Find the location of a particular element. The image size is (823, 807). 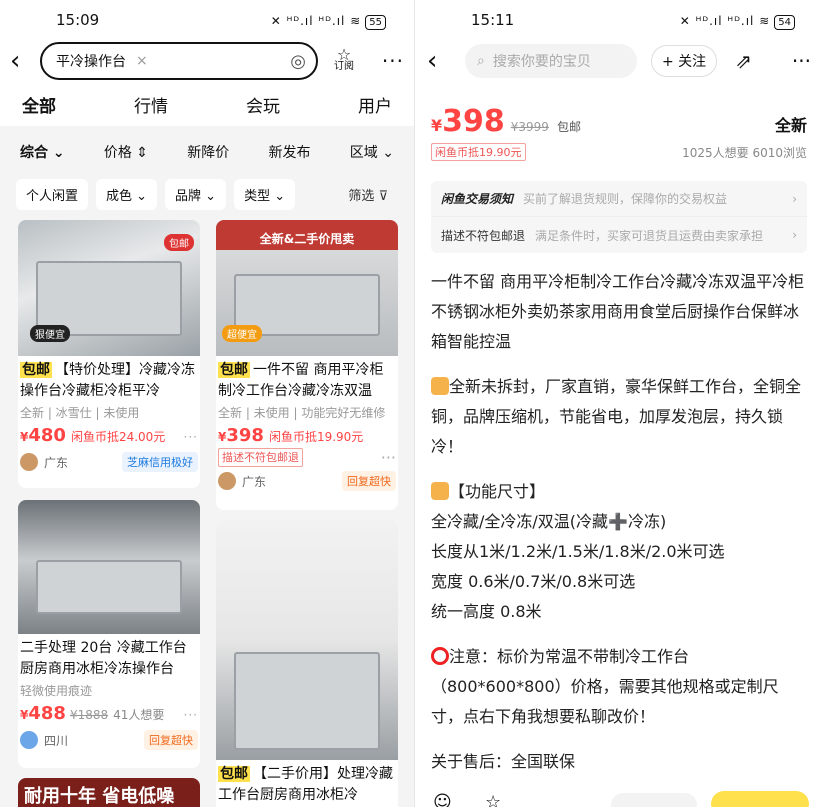

refund-title: 描述不符包邮退 is located at coordinates (483, 235).